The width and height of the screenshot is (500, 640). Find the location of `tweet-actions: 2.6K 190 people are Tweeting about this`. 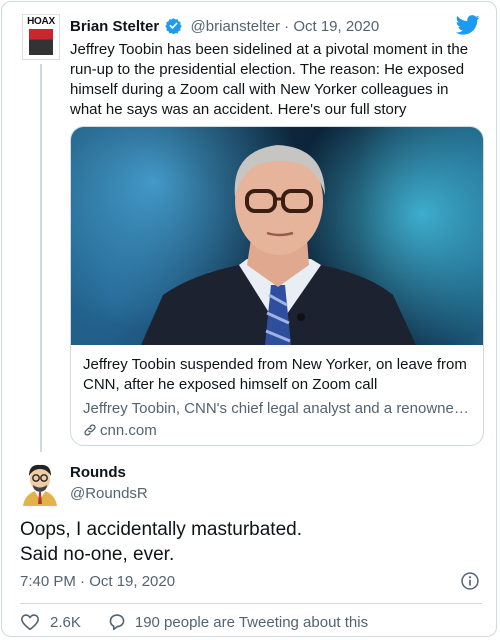

tweet-actions: 2.6K 190 people are Tweeting about this is located at coordinates (194, 622).